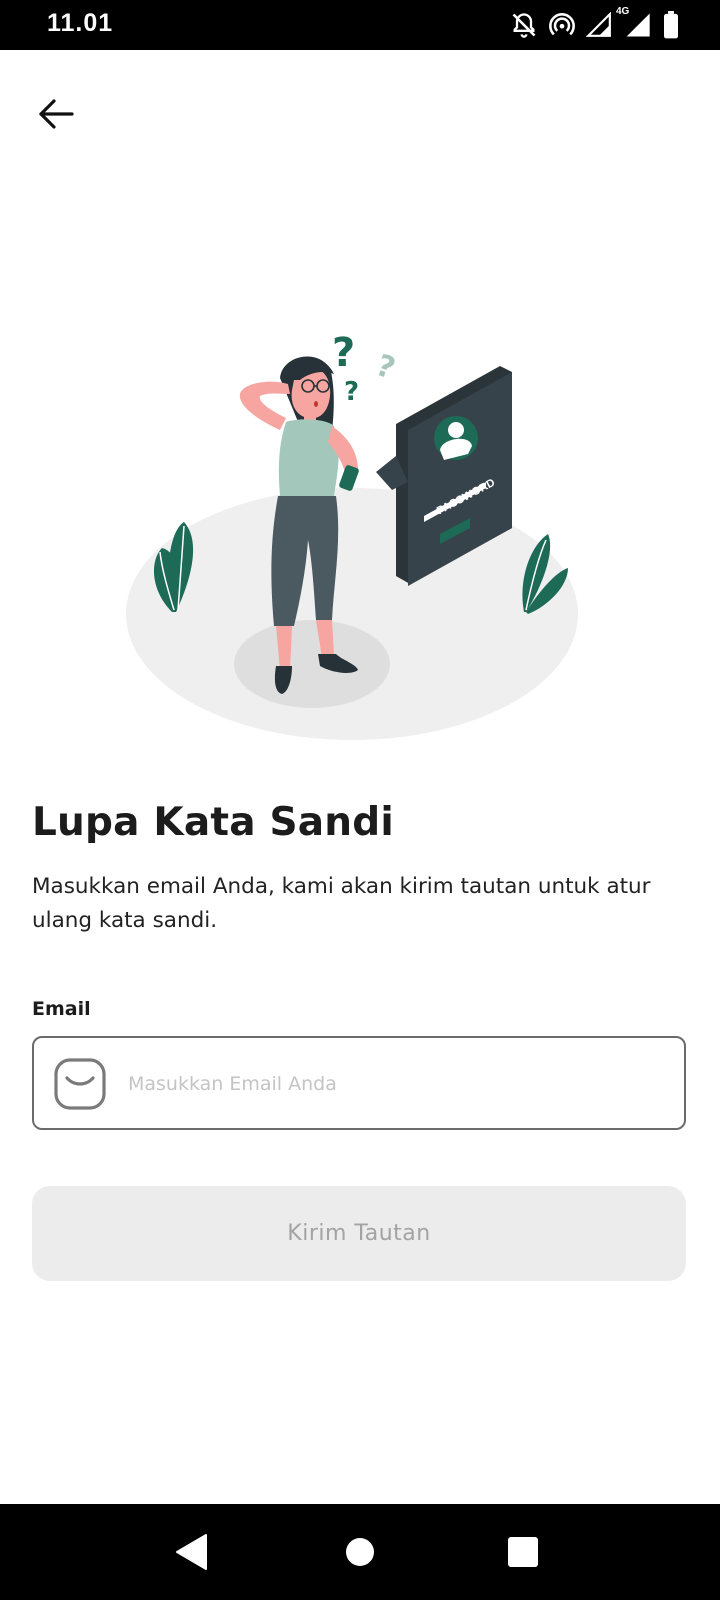  What do you see at coordinates (359, 1233) in the screenshot?
I see `send-link-button: Kirim Tautan` at bounding box center [359, 1233].